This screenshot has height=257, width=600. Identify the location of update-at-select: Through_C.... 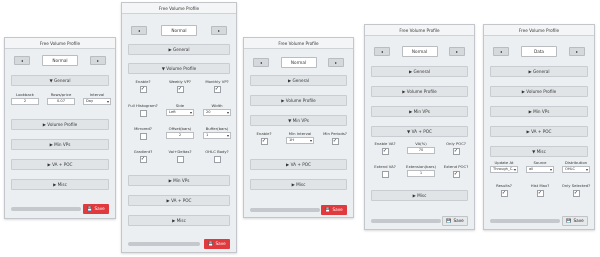
(504, 169).